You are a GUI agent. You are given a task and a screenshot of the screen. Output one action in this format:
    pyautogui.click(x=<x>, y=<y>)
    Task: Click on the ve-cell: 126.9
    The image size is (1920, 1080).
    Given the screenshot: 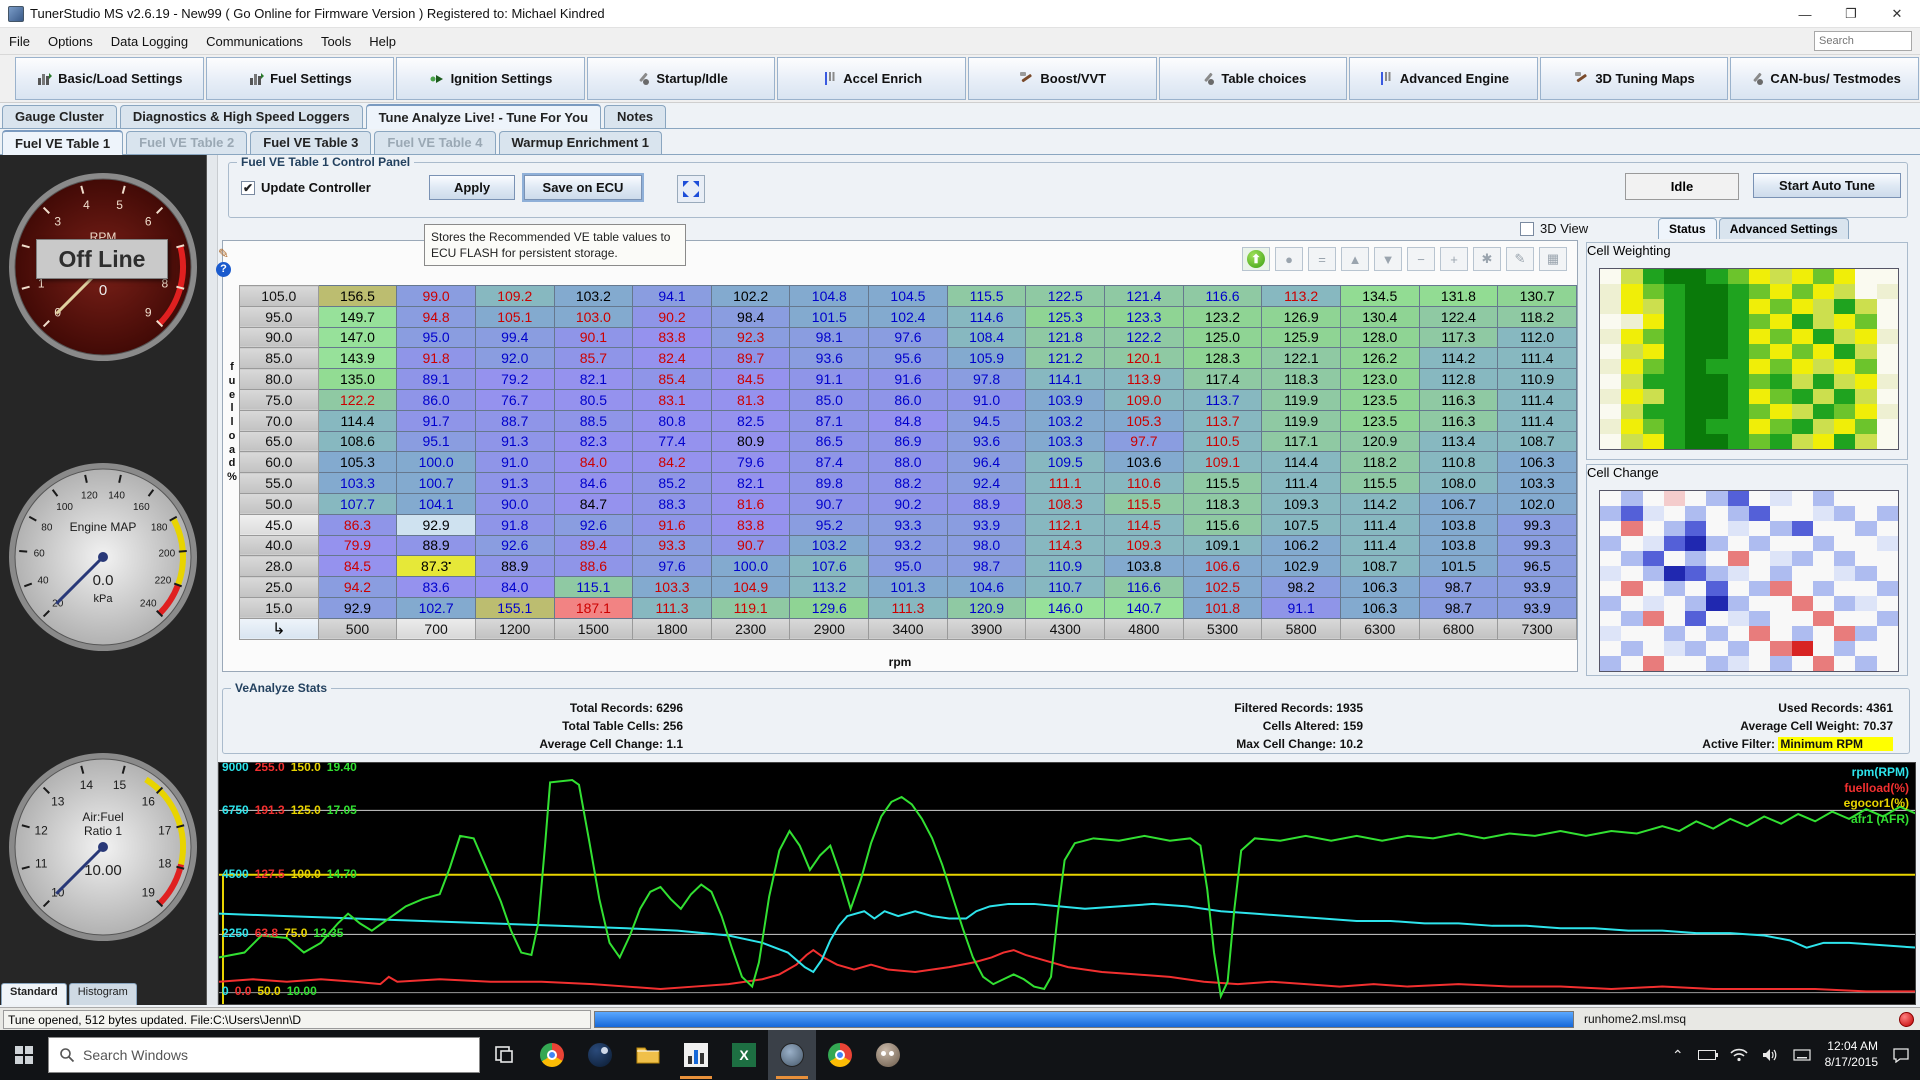 What is the action you would take?
    pyautogui.click(x=1301, y=316)
    